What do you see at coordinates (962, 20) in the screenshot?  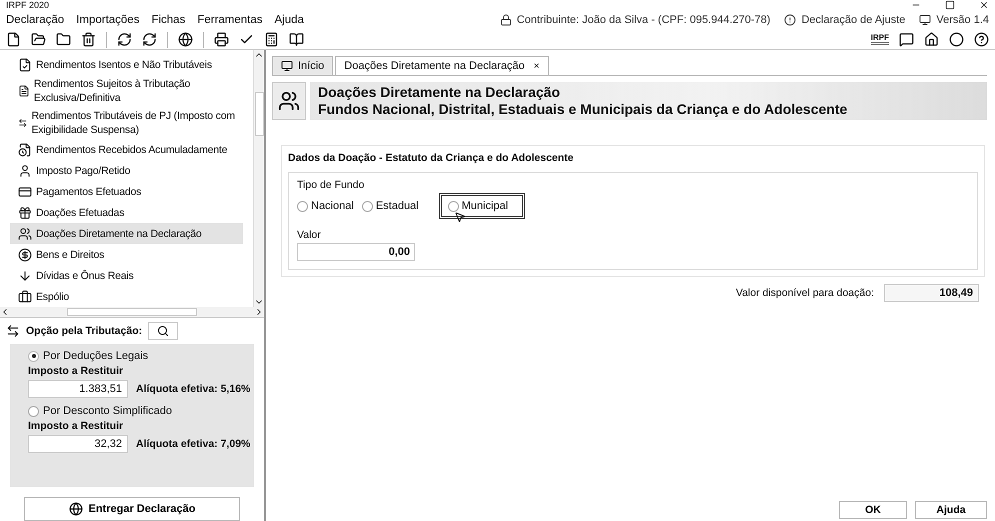 I see `version-label: Versão 1.4` at bounding box center [962, 20].